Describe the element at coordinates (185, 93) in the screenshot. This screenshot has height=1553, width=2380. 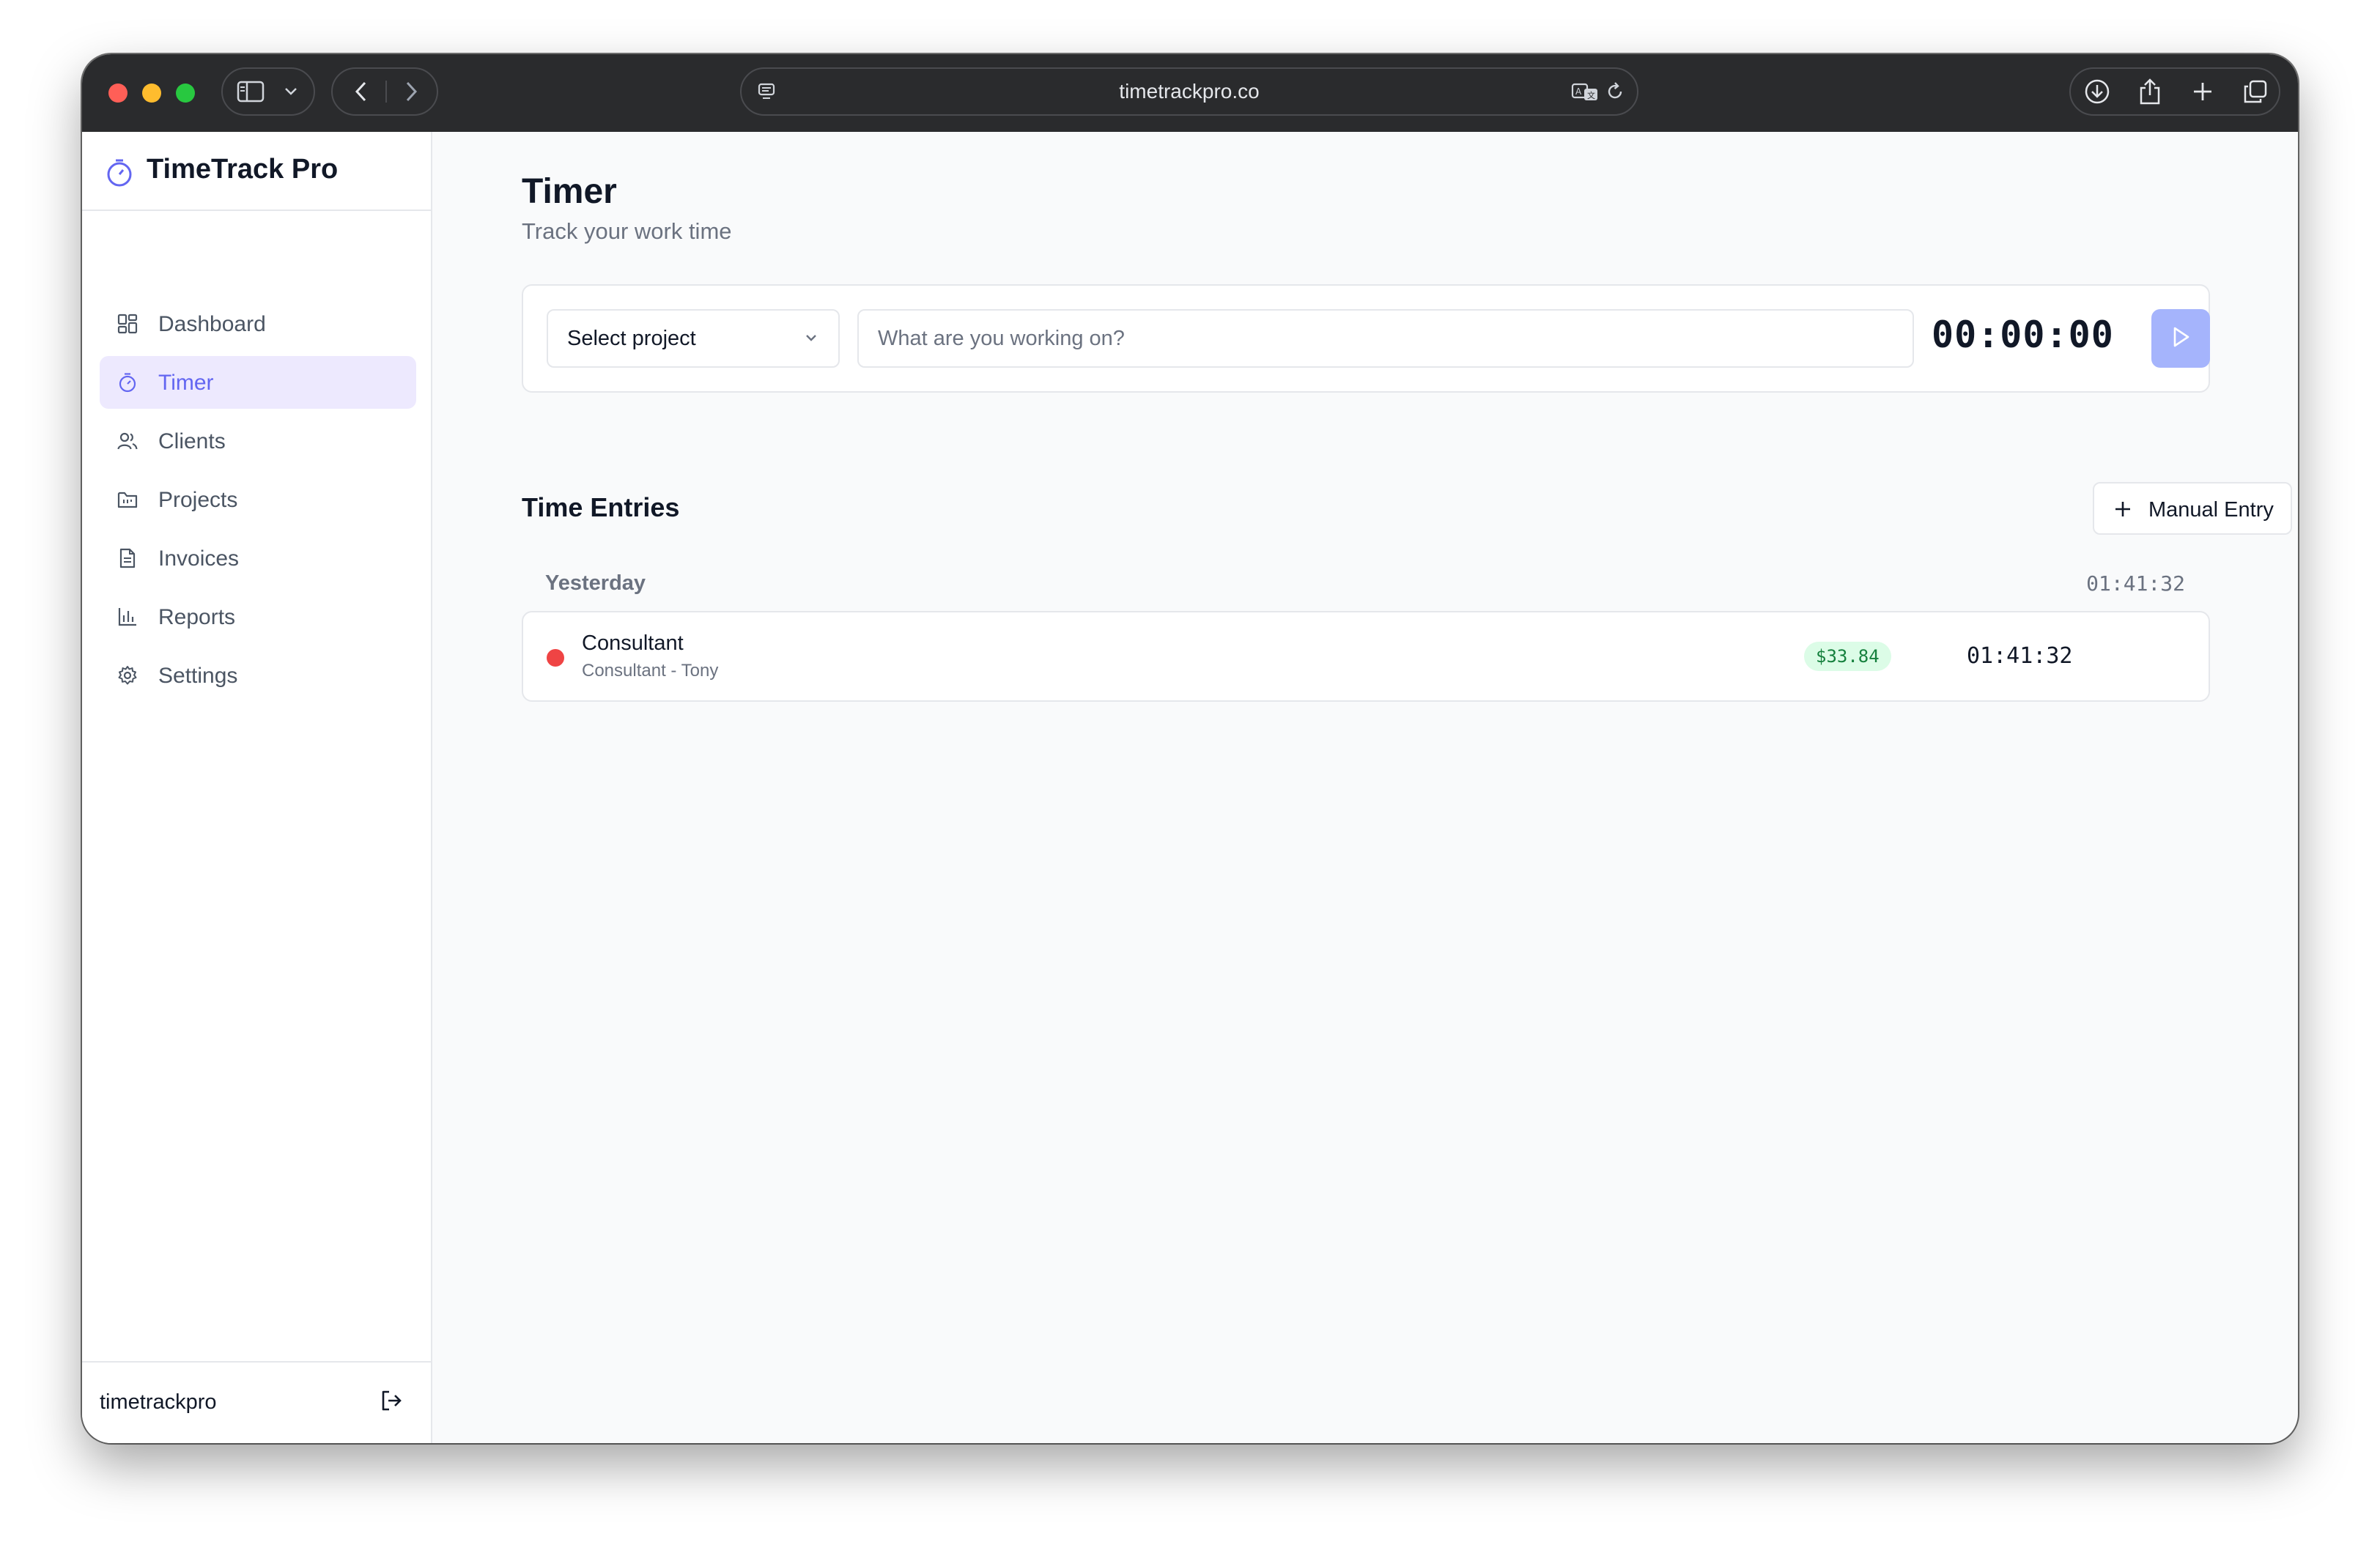
I see `maximize-window-button` at that location.